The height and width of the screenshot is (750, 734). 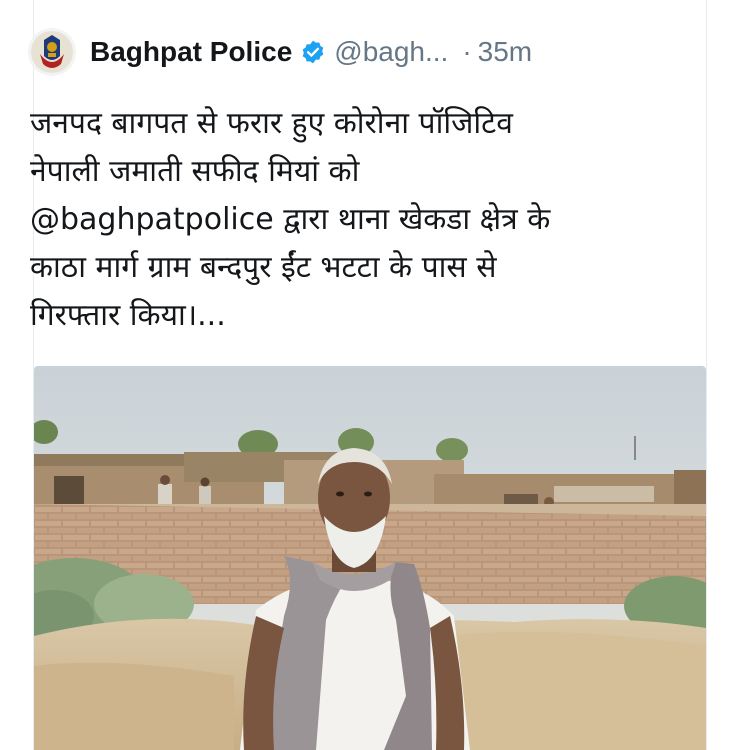 What do you see at coordinates (195, 171) in the screenshot?
I see `tweet-text-line: नेपाली जमाती सफीद मियां को` at bounding box center [195, 171].